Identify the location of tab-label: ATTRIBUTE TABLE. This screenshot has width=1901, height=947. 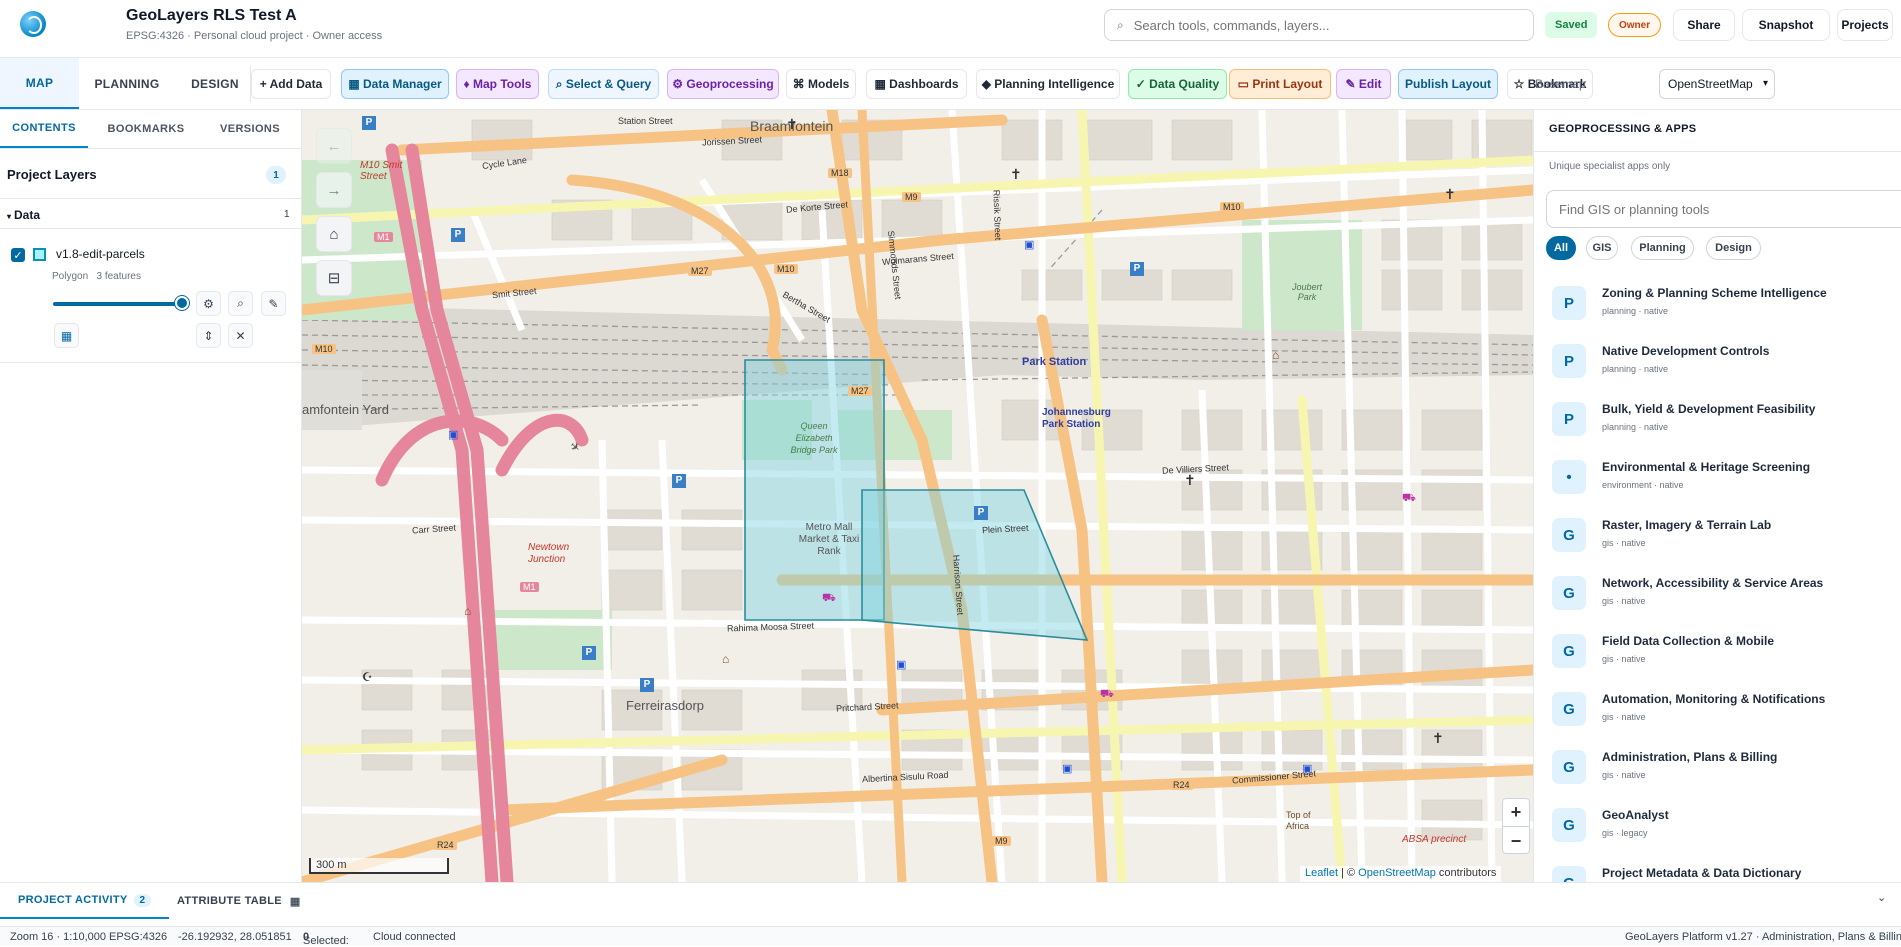
(229, 901).